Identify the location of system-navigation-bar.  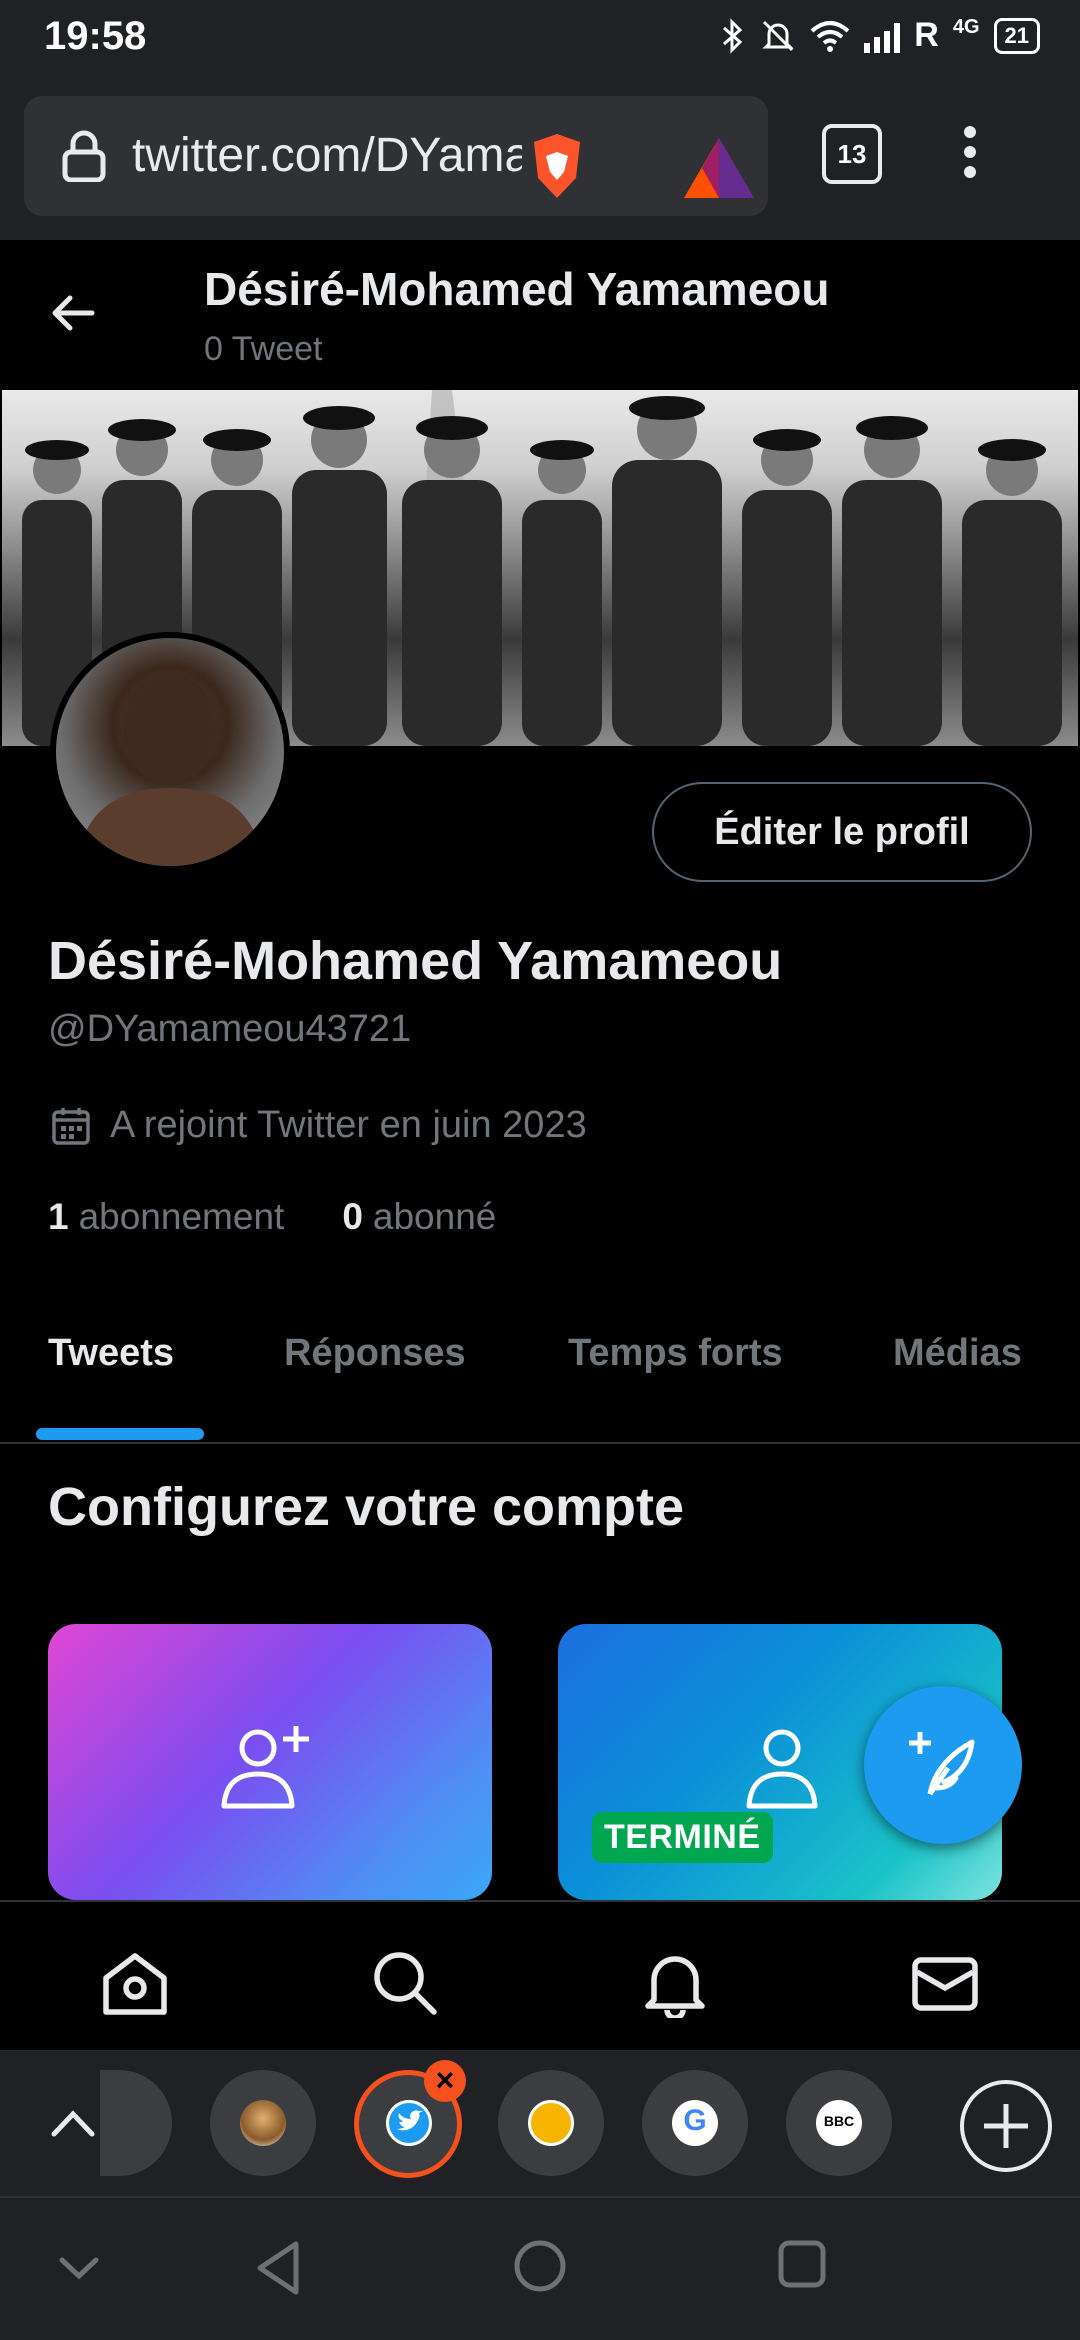
(540, 2268).